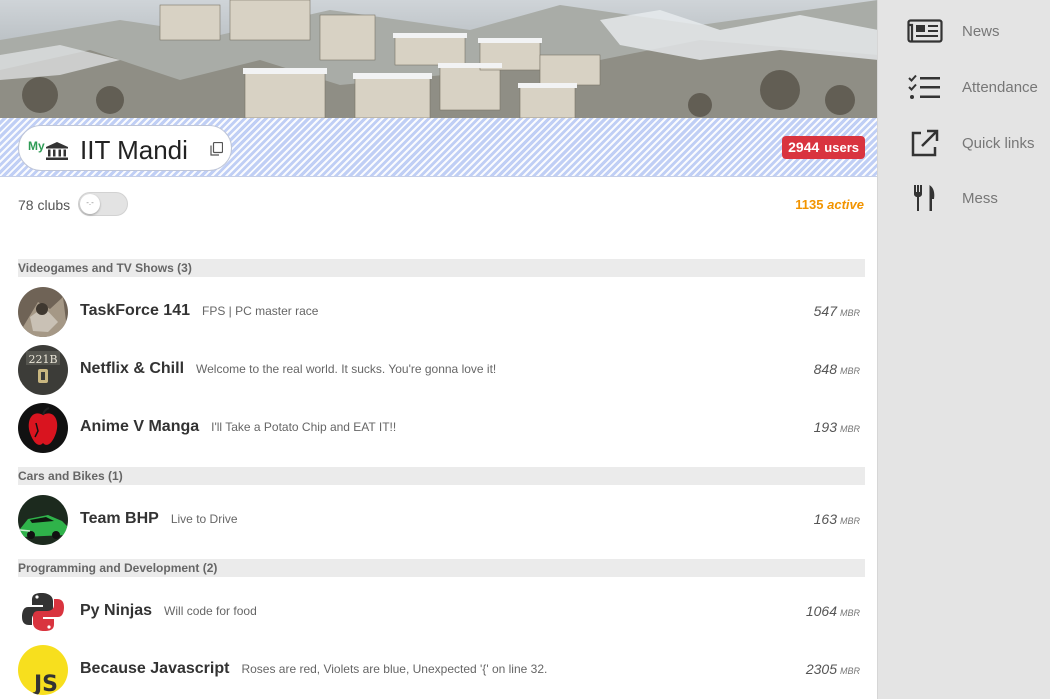 This screenshot has height=699, width=1050. I want to click on avatar-221b-text: 221B, so click(42, 359).